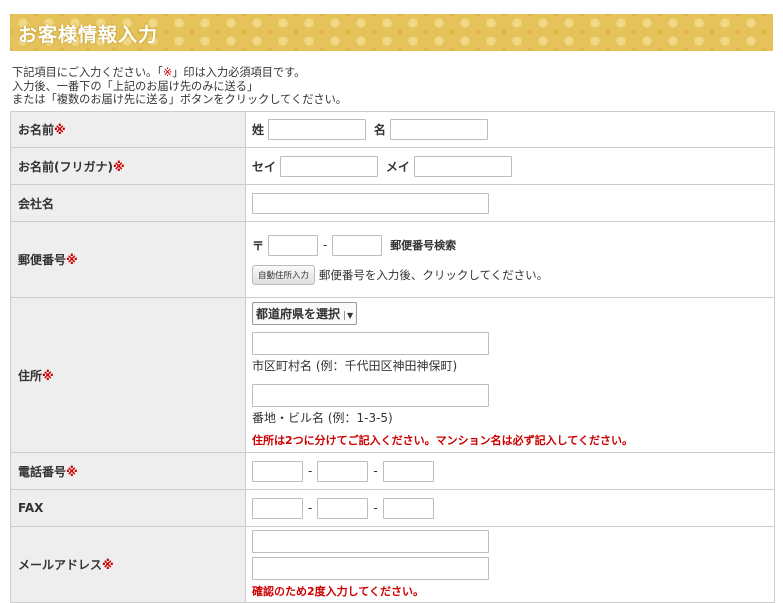 This screenshot has height=603, width=783. Describe the element at coordinates (370, 568) in the screenshot. I see `email-confirm-input` at that location.